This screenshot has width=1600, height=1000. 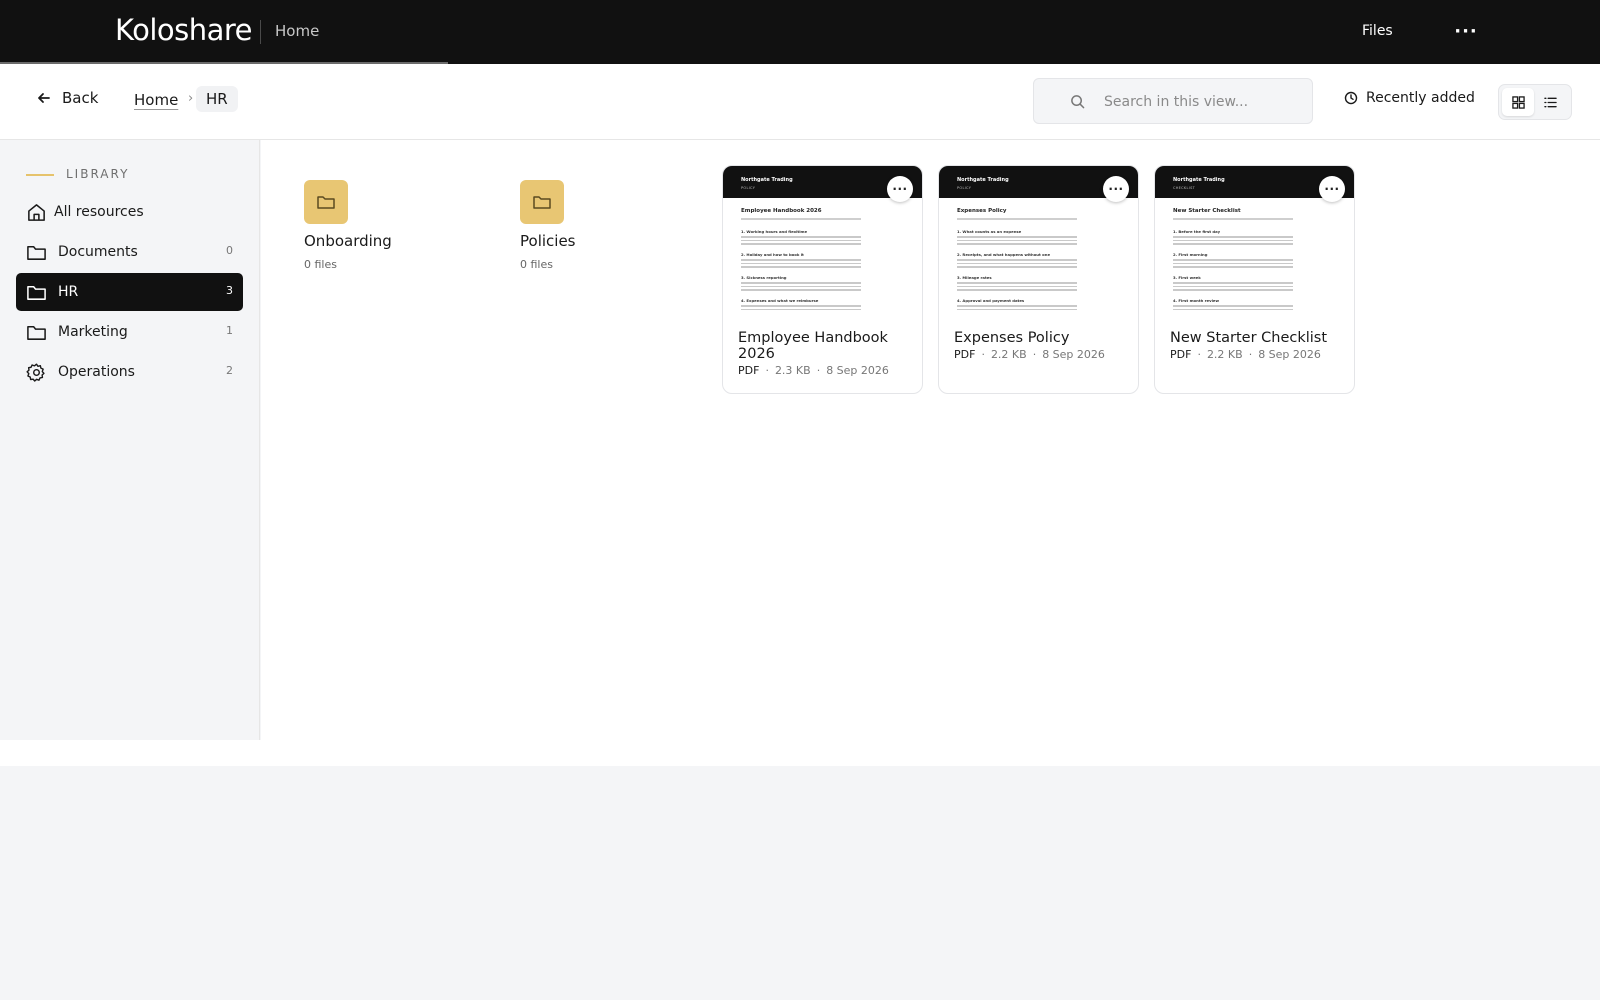 What do you see at coordinates (229, 250) in the screenshot?
I see `sidebar-item-count: 0` at bounding box center [229, 250].